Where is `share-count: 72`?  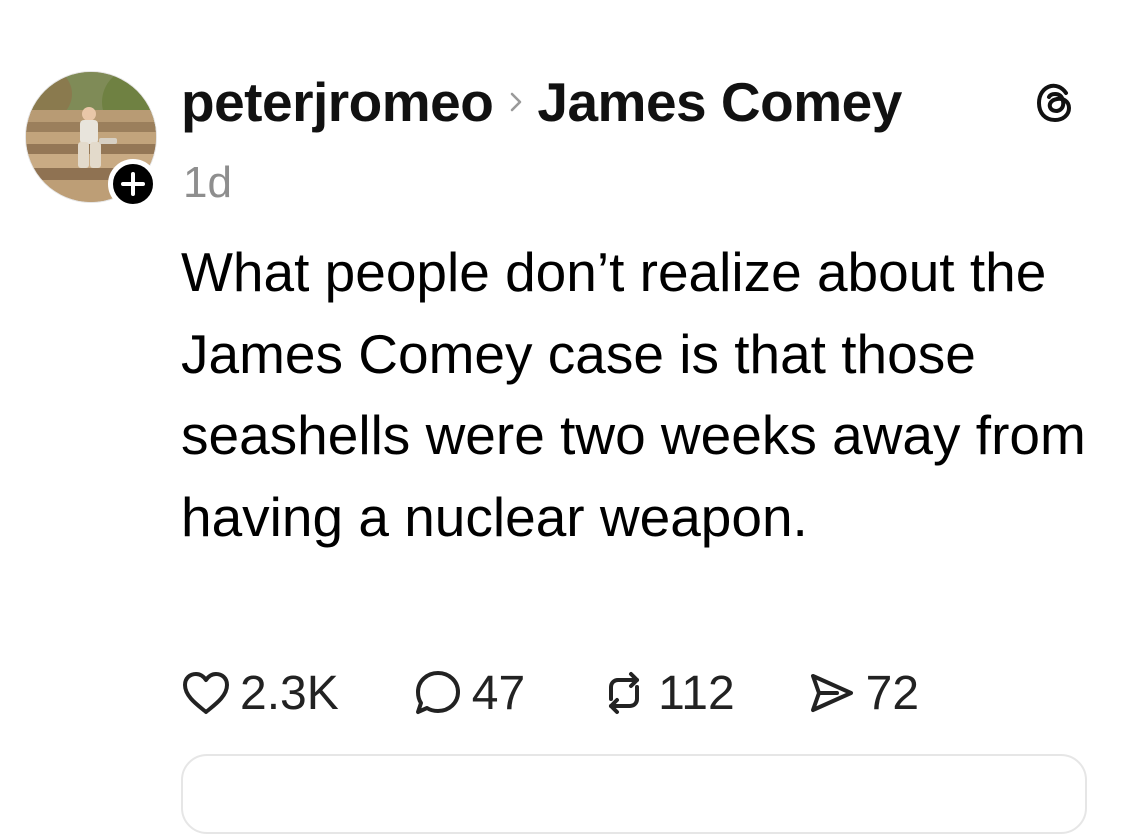 share-count: 72 is located at coordinates (892, 693).